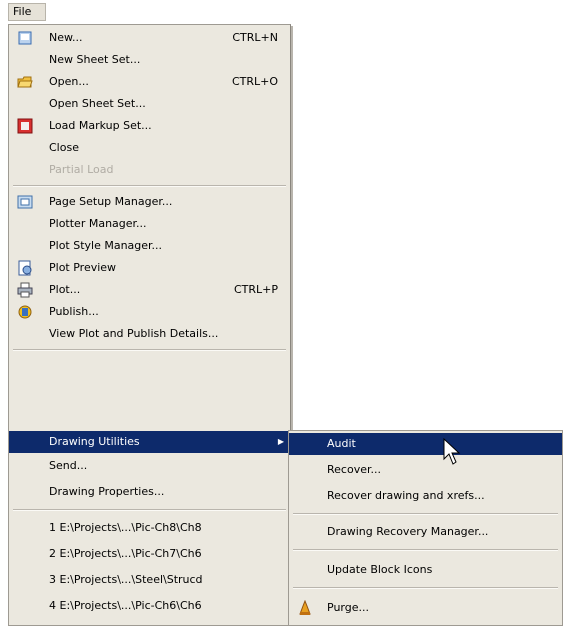 The height and width of the screenshot is (626, 563). I want to click on menu-item-update-block-icons: Update Block Icons, so click(425, 570).